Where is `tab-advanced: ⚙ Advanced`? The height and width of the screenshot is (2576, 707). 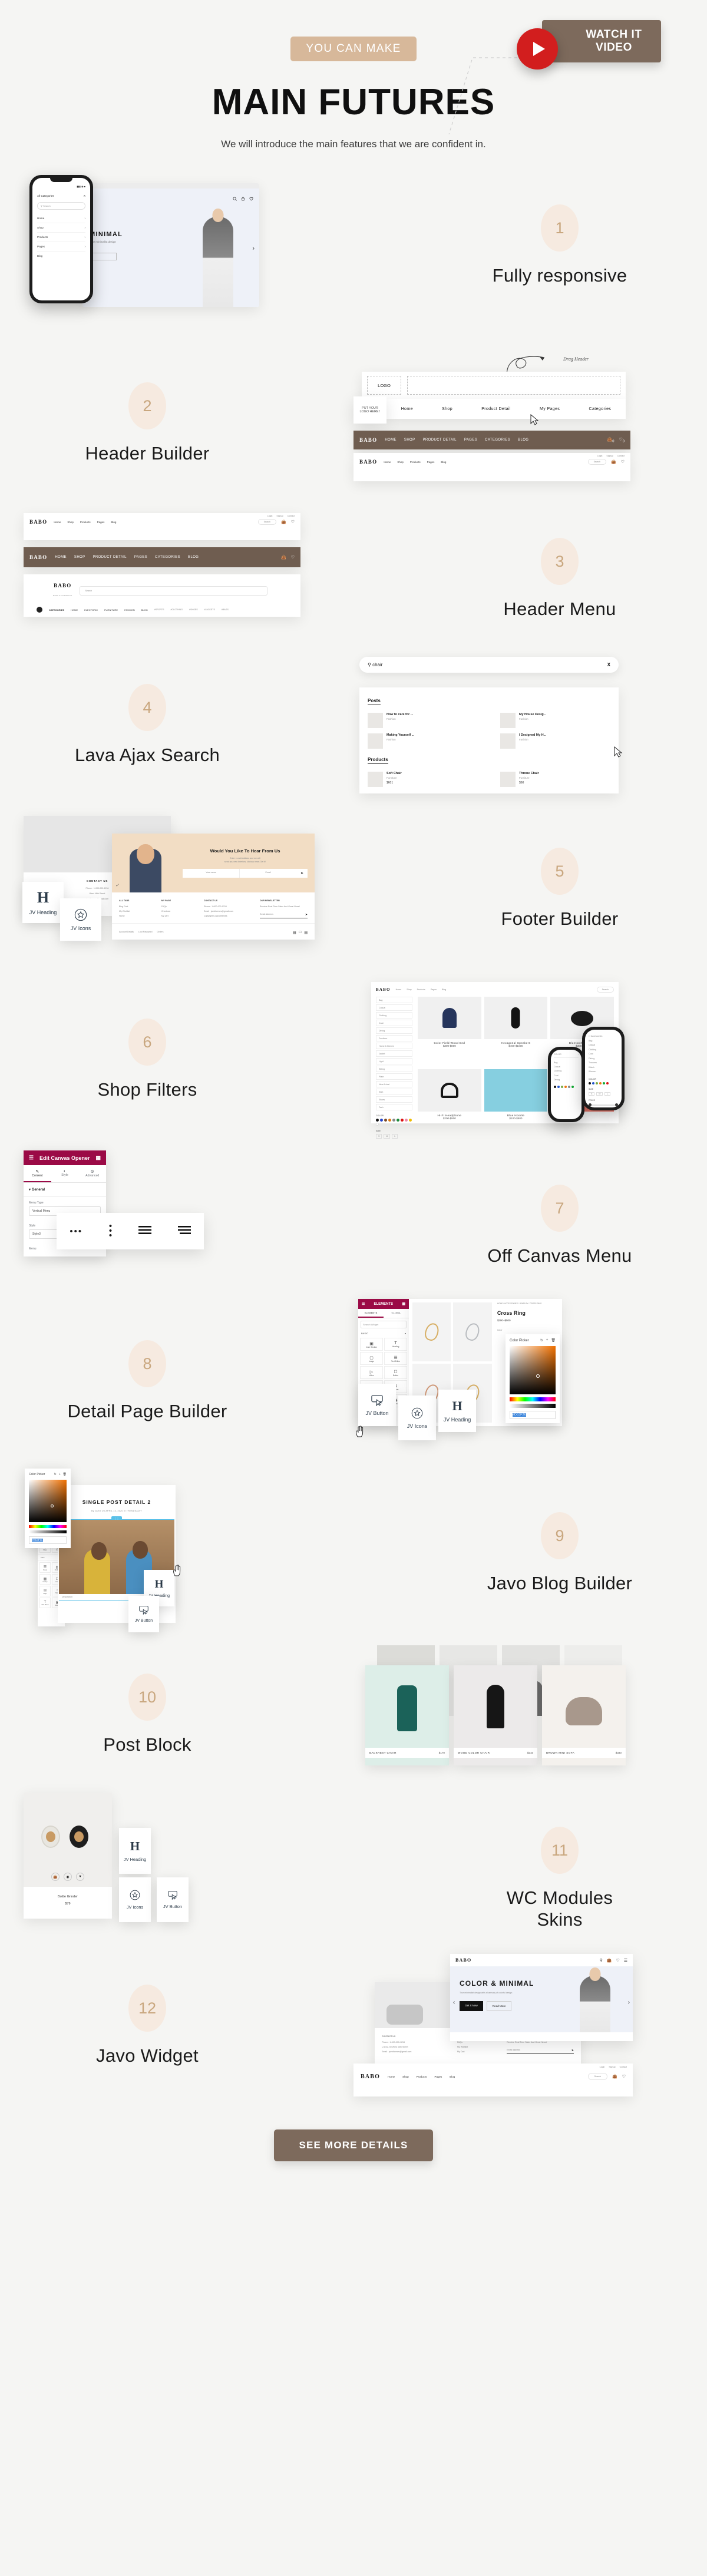 tab-advanced: ⚙ Advanced is located at coordinates (92, 1173).